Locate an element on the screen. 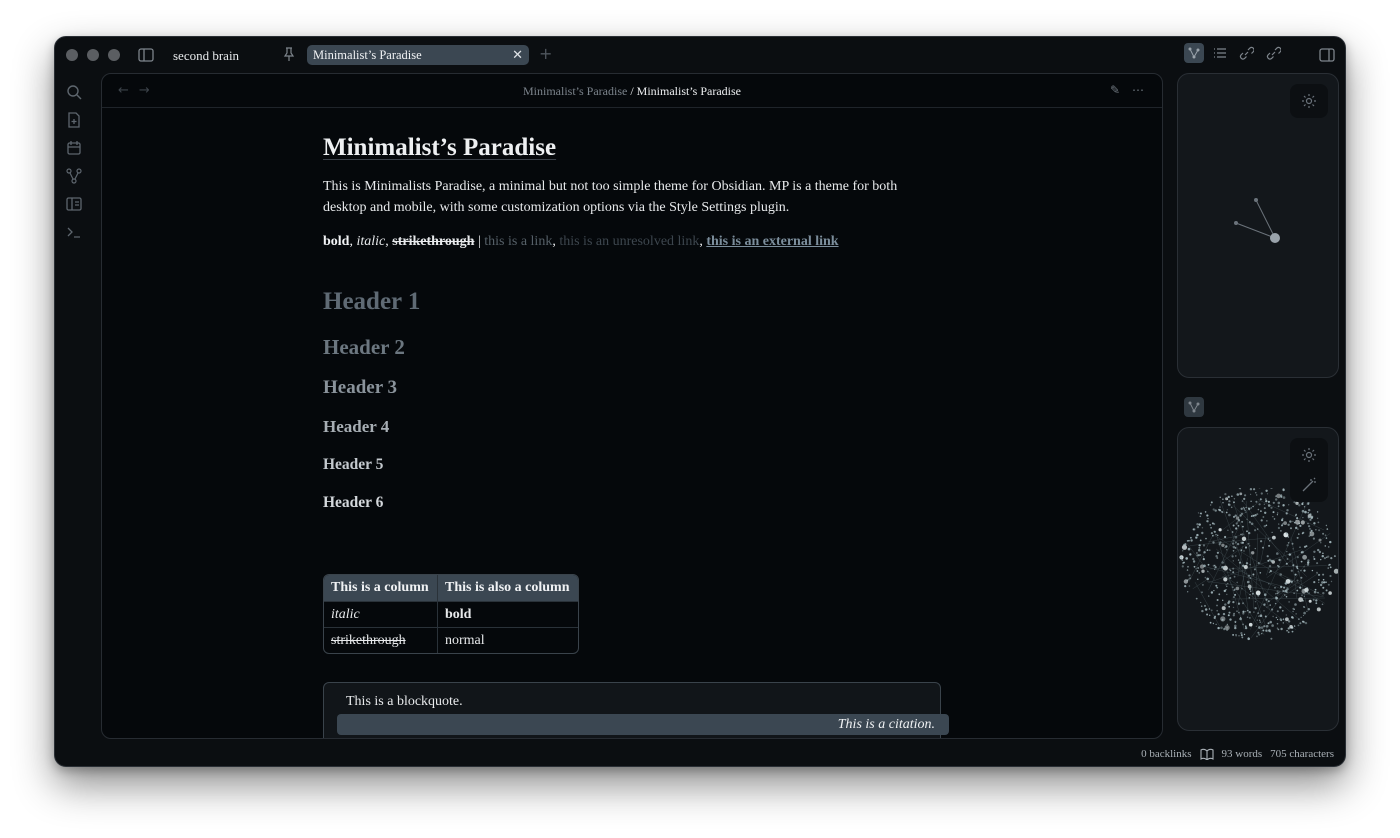 The image size is (1400, 838). right-sidebar-toggle-icon is located at coordinates (1327, 55).